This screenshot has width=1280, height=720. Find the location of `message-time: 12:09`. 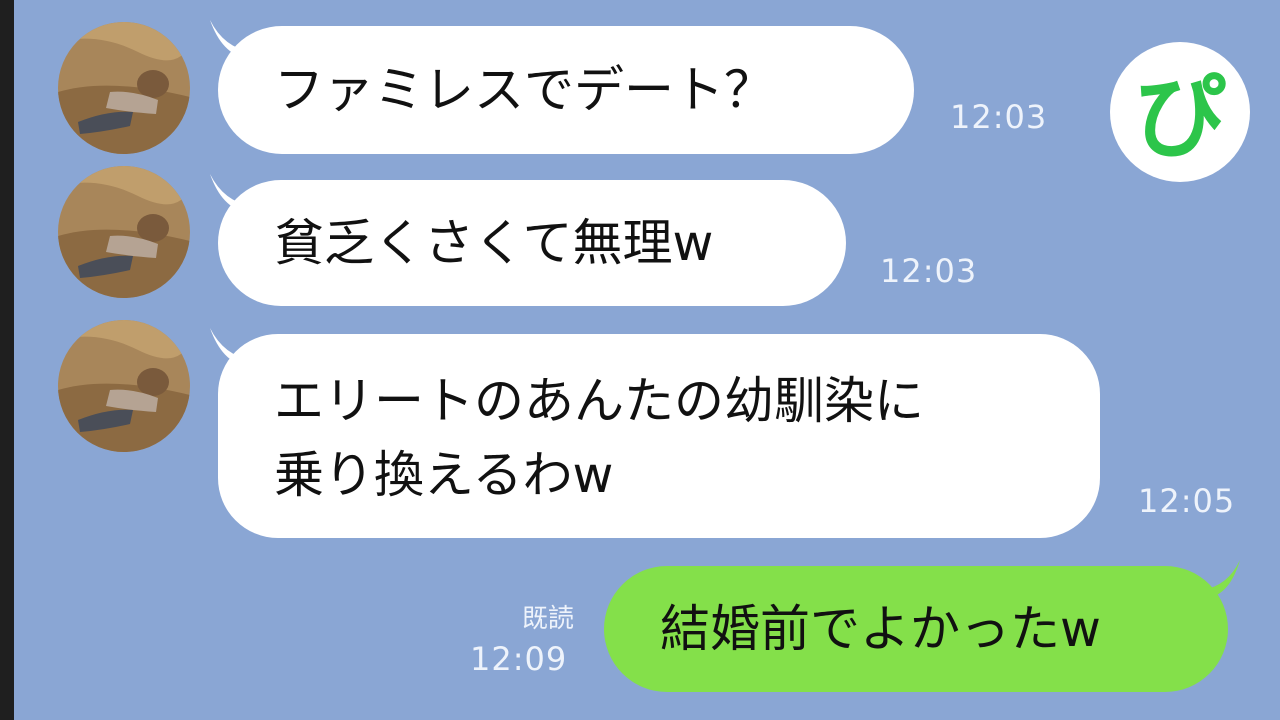

message-time: 12:09 is located at coordinates (519, 659).